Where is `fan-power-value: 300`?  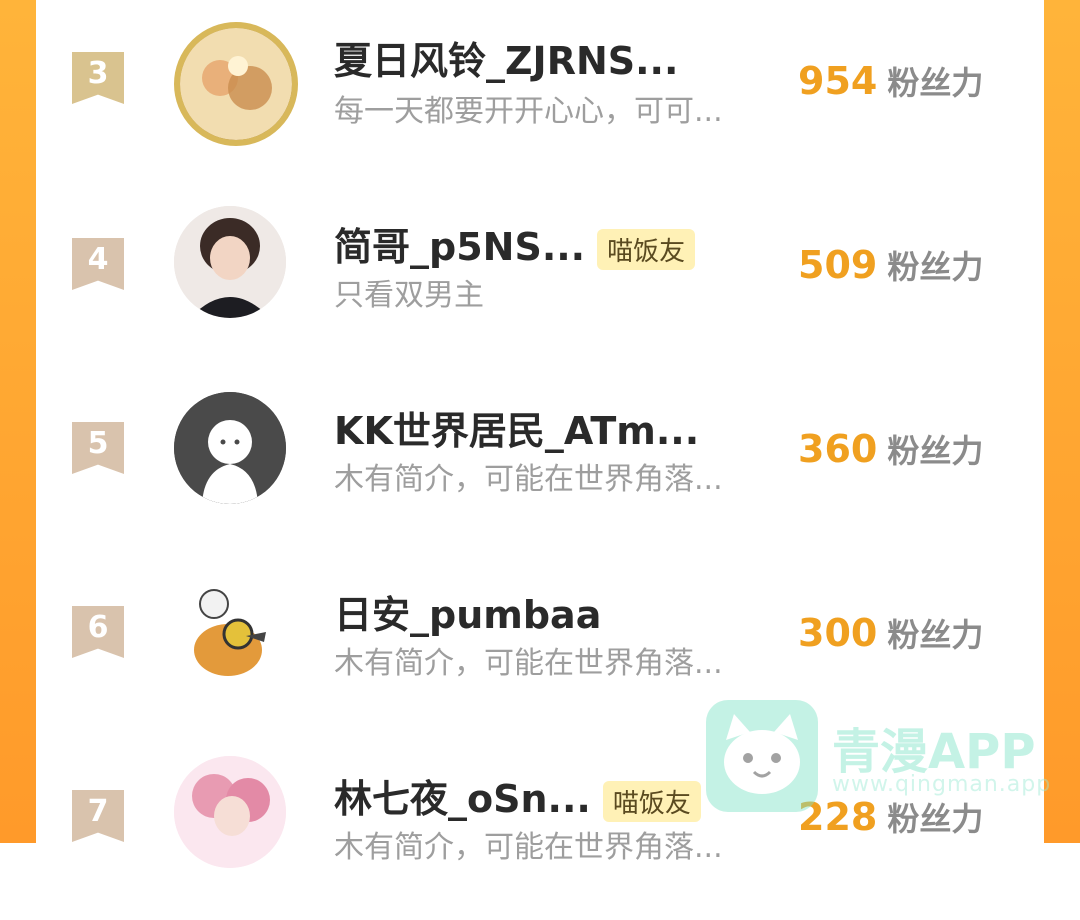 fan-power-value: 300 is located at coordinates (838, 633).